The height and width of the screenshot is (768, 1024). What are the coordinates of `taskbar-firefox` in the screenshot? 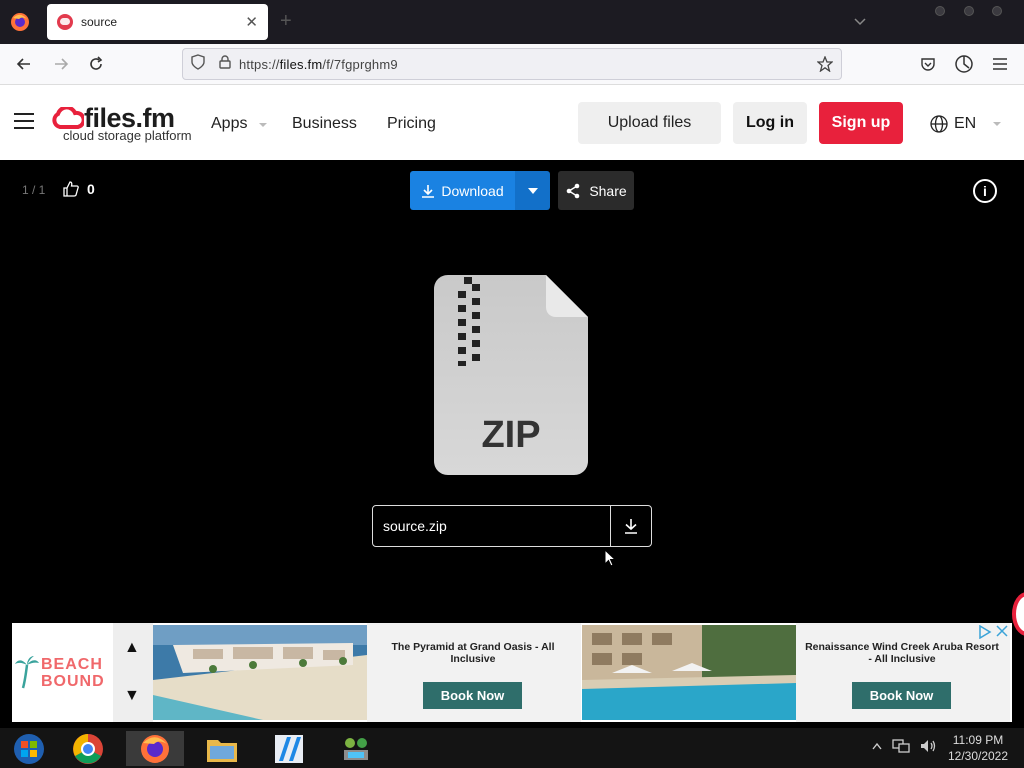 It's located at (155, 748).